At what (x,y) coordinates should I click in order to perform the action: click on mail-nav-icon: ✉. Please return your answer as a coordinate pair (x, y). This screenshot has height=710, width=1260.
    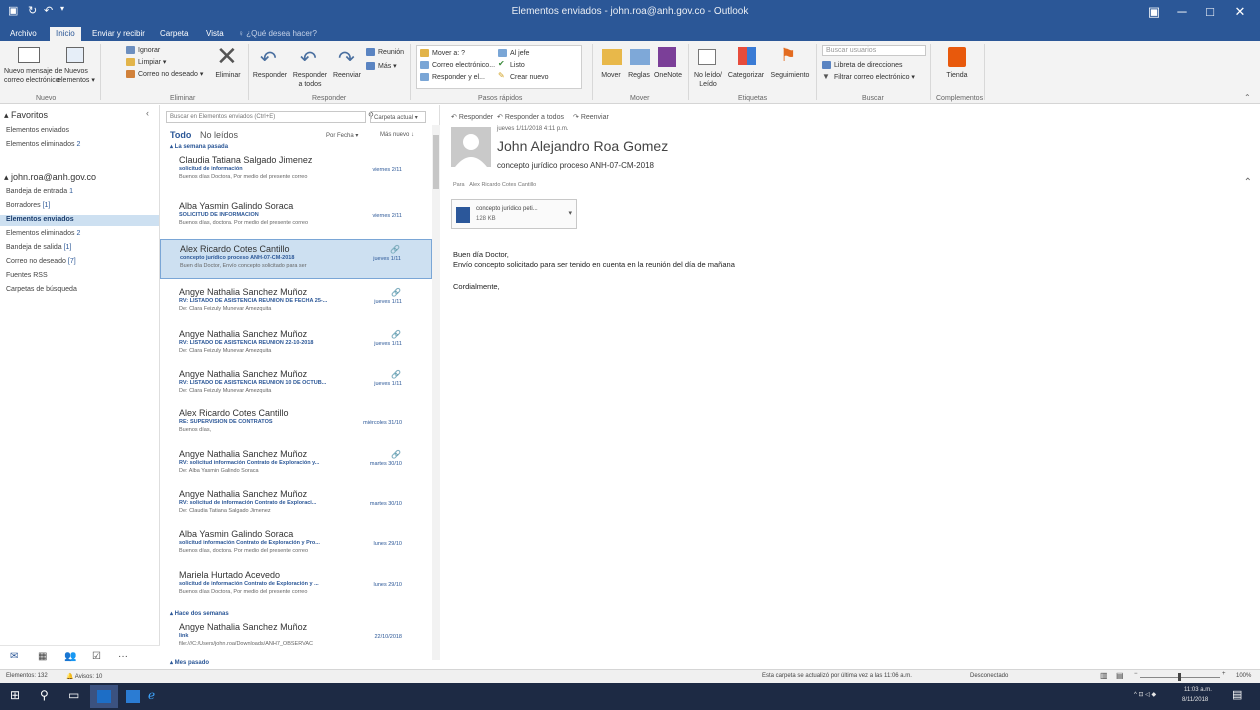
    Looking at the image, I should click on (14, 656).